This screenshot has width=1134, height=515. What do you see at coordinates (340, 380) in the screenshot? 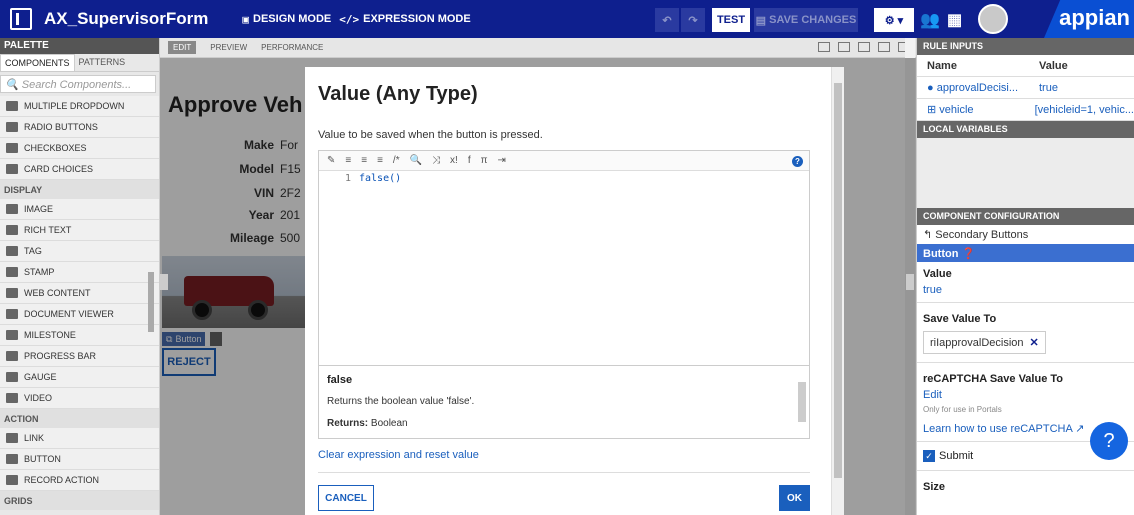
I see `doc-function-name: false` at bounding box center [340, 380].